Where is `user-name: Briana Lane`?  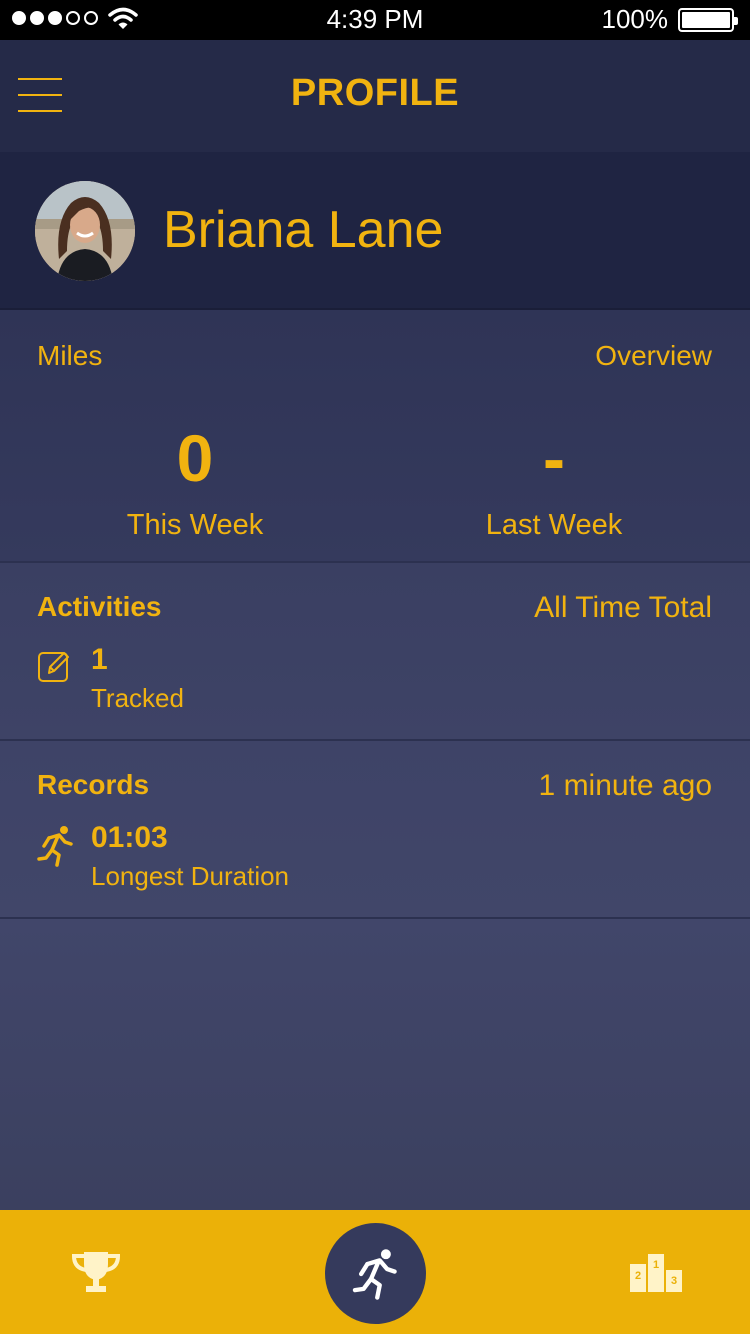
user-name: Briana Lane is located at coordinates (303, 230).